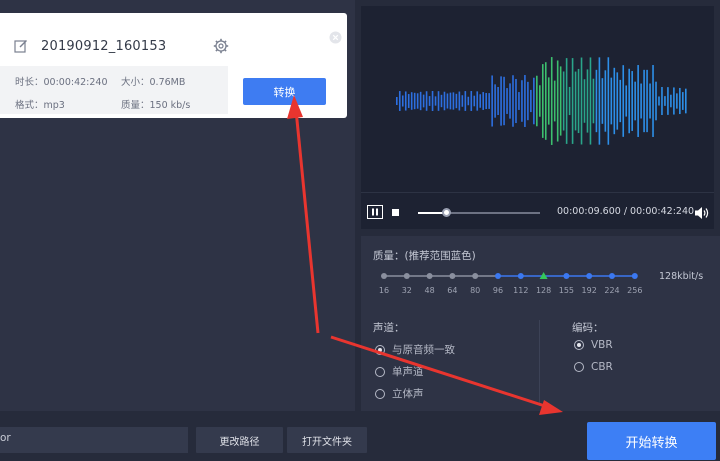 The width and height of the screenshot is (720, 461). Describe the element at coordinates (221, 46) in the screenshot. I see `gear-icon` at that location.